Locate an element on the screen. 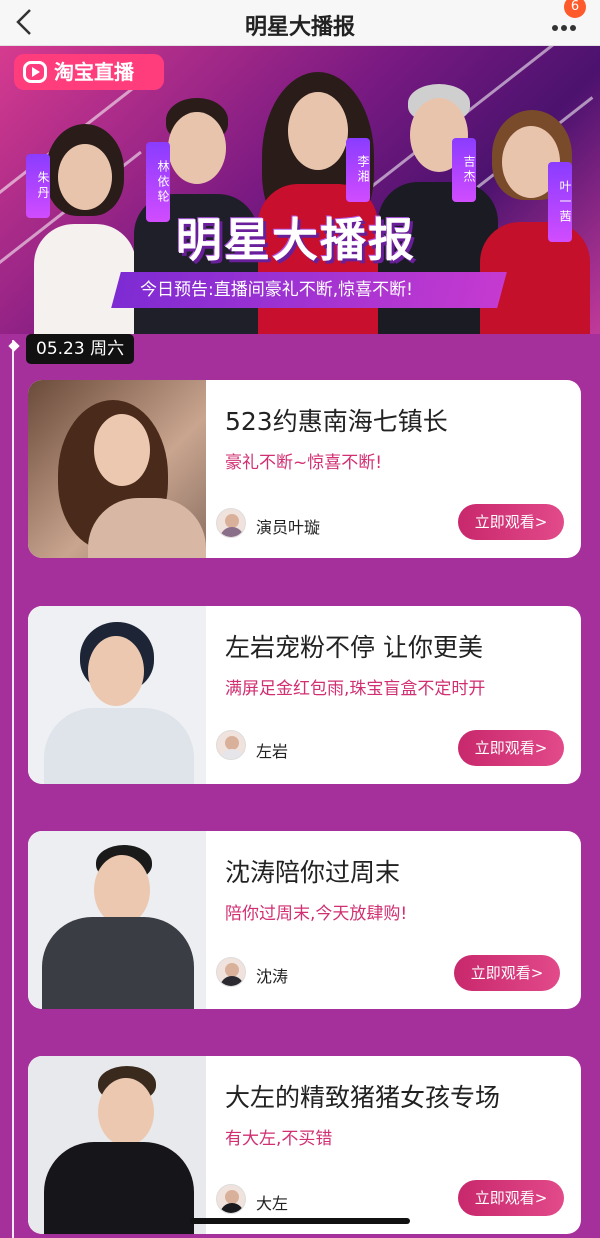  card-subtitle: 有大左,不买错 is located at coordinates (279, 1139).